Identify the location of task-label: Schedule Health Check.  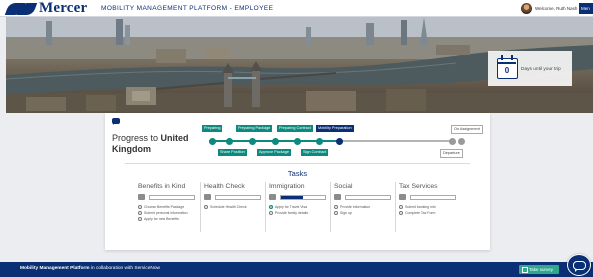
(228, 207).